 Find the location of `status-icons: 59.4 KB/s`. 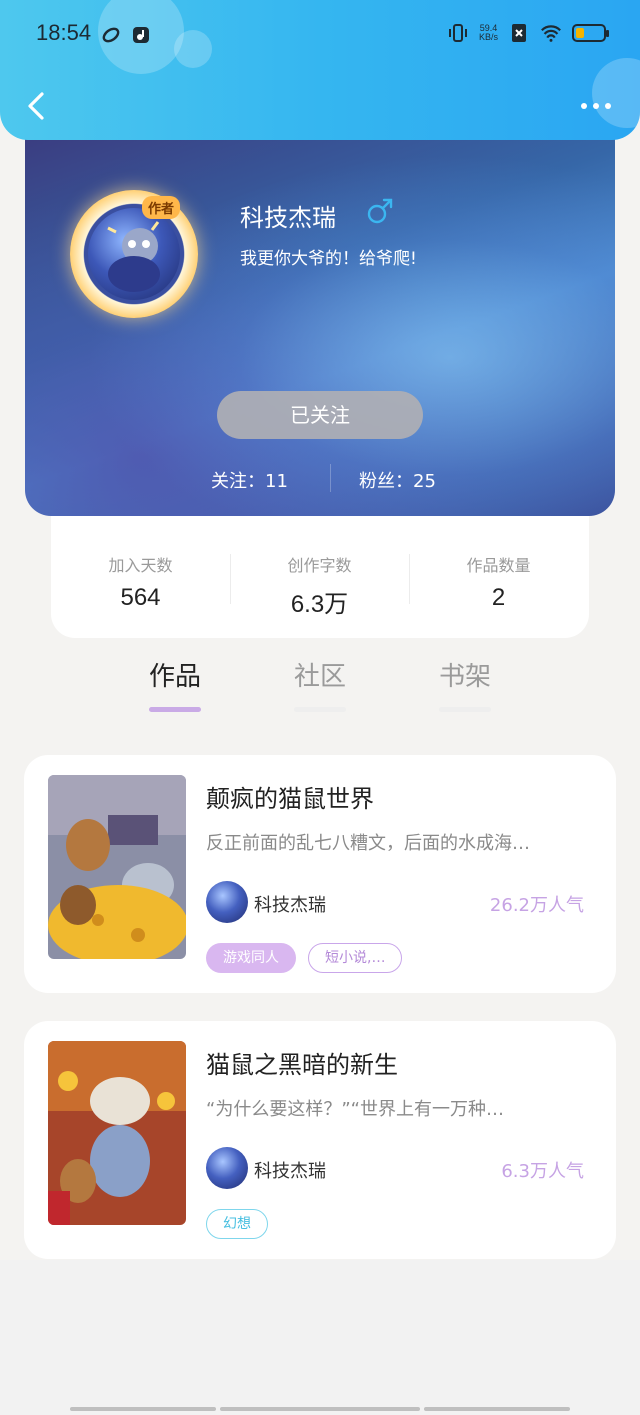

status-icons: 59.4 KB/s is located at coordinates (528, 33).